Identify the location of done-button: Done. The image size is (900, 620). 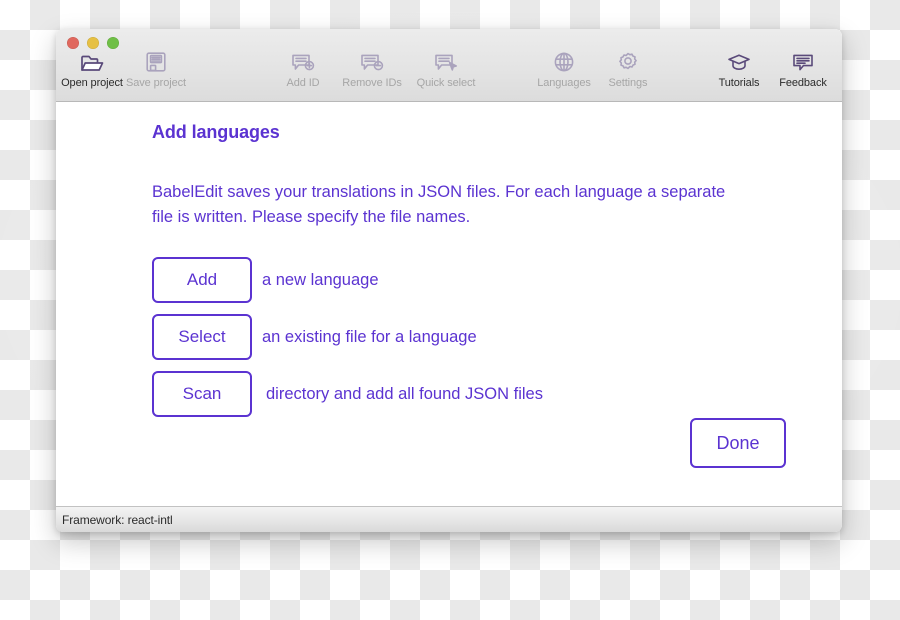
(738, 443).